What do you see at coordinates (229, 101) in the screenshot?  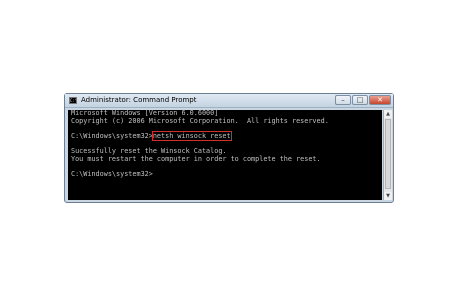 I see `title-bar: C:\ Administrator: Command Prompt – □ ✕` at bounding box center [229, 101].